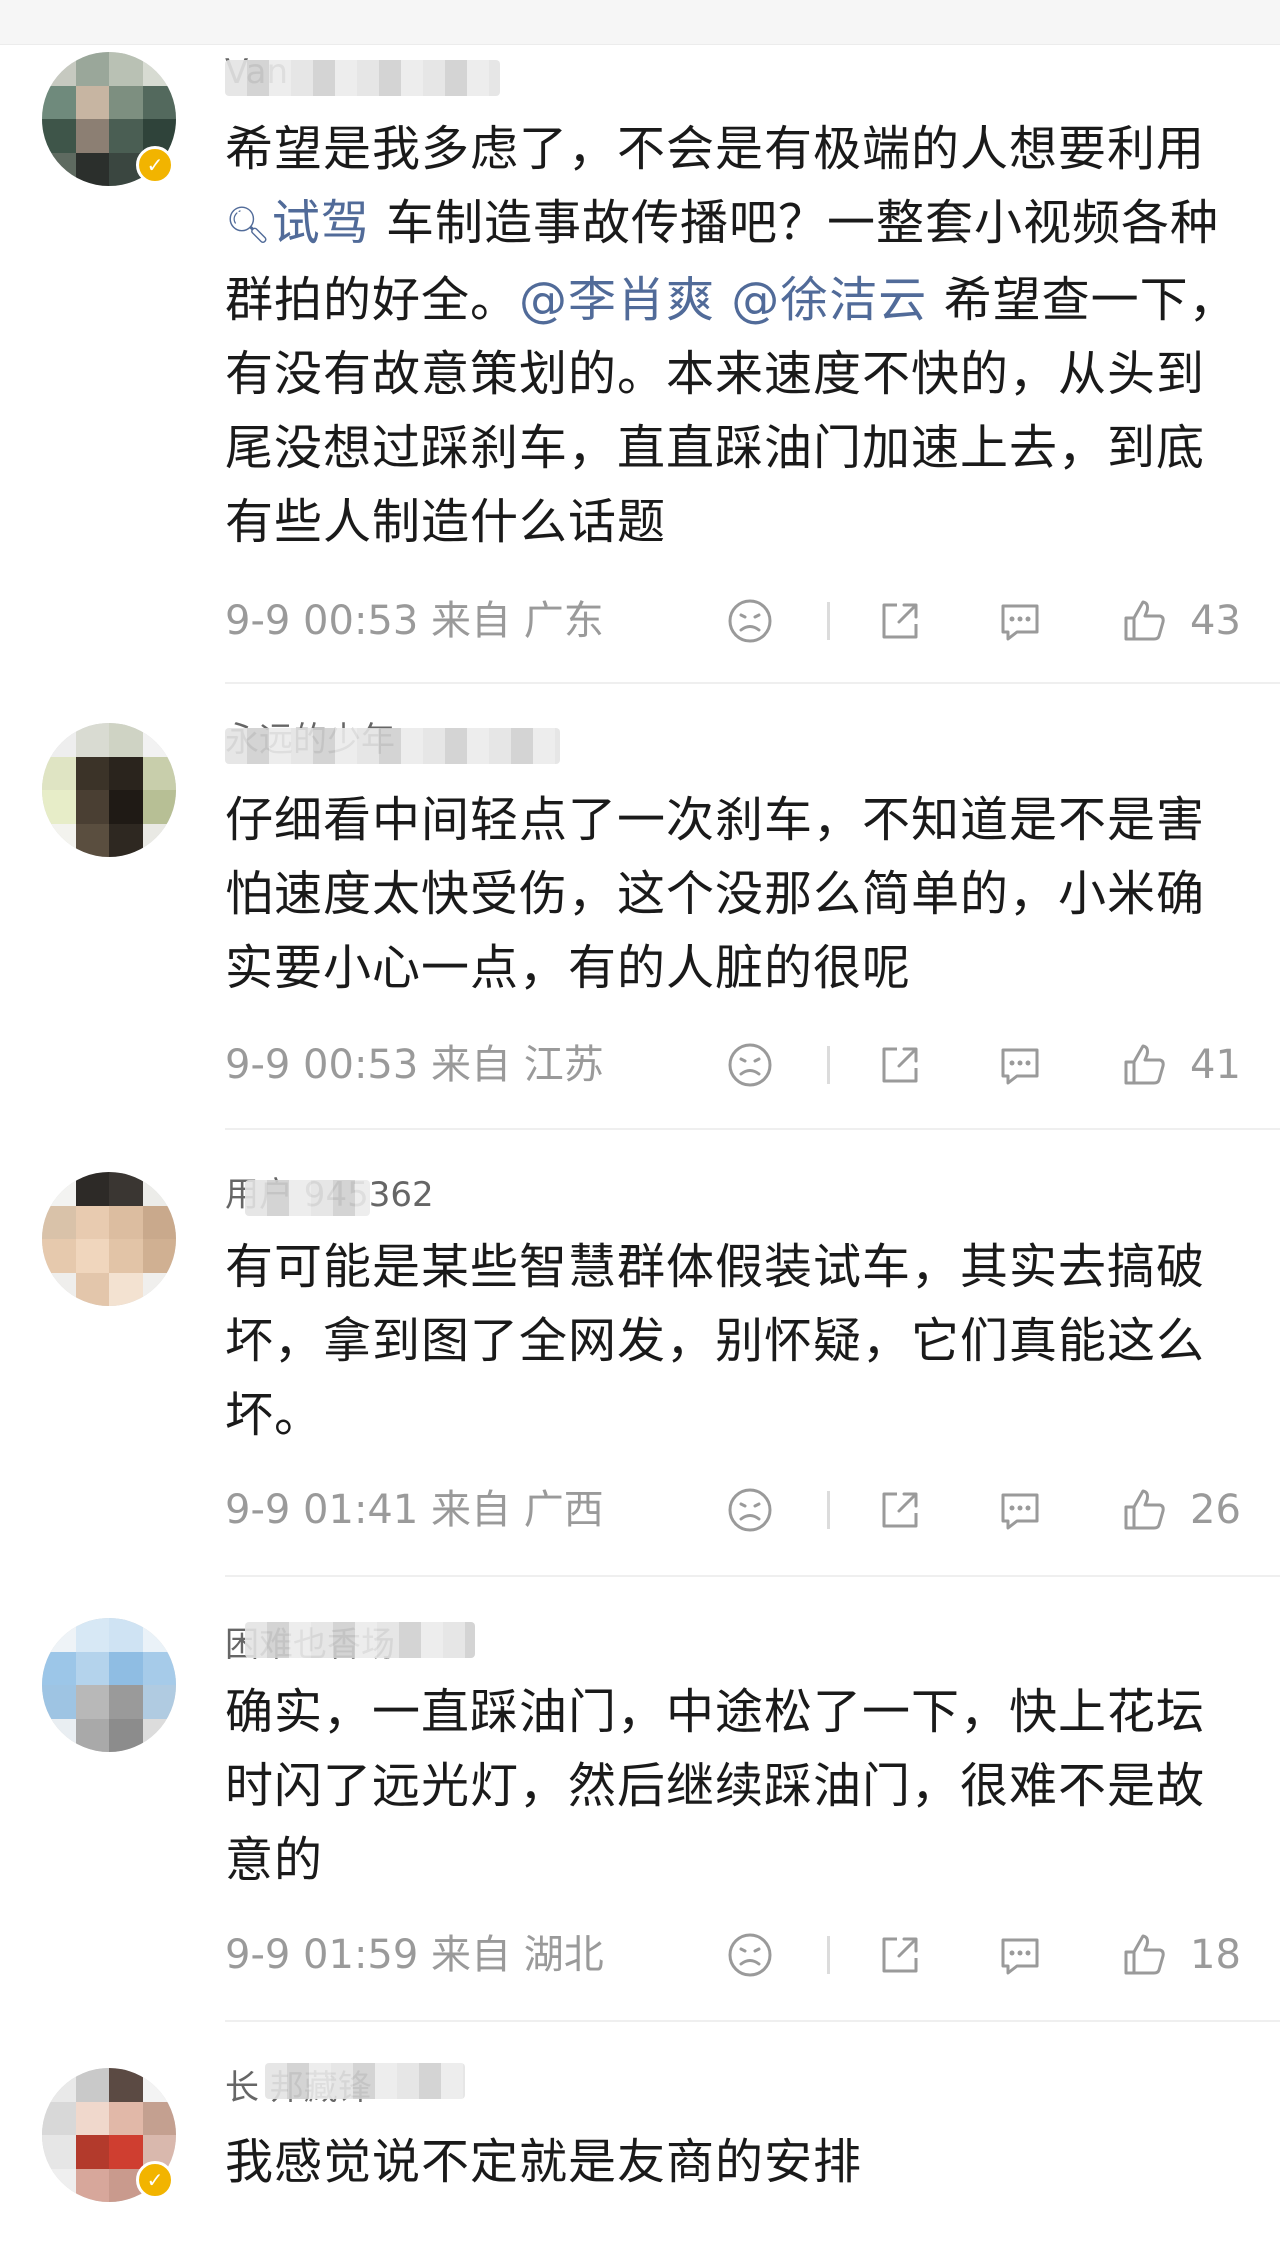 The width and height of the screenshot is (1280, 2253). I want to click on topic-link: 🔍︎试驾, so click(297, 223).